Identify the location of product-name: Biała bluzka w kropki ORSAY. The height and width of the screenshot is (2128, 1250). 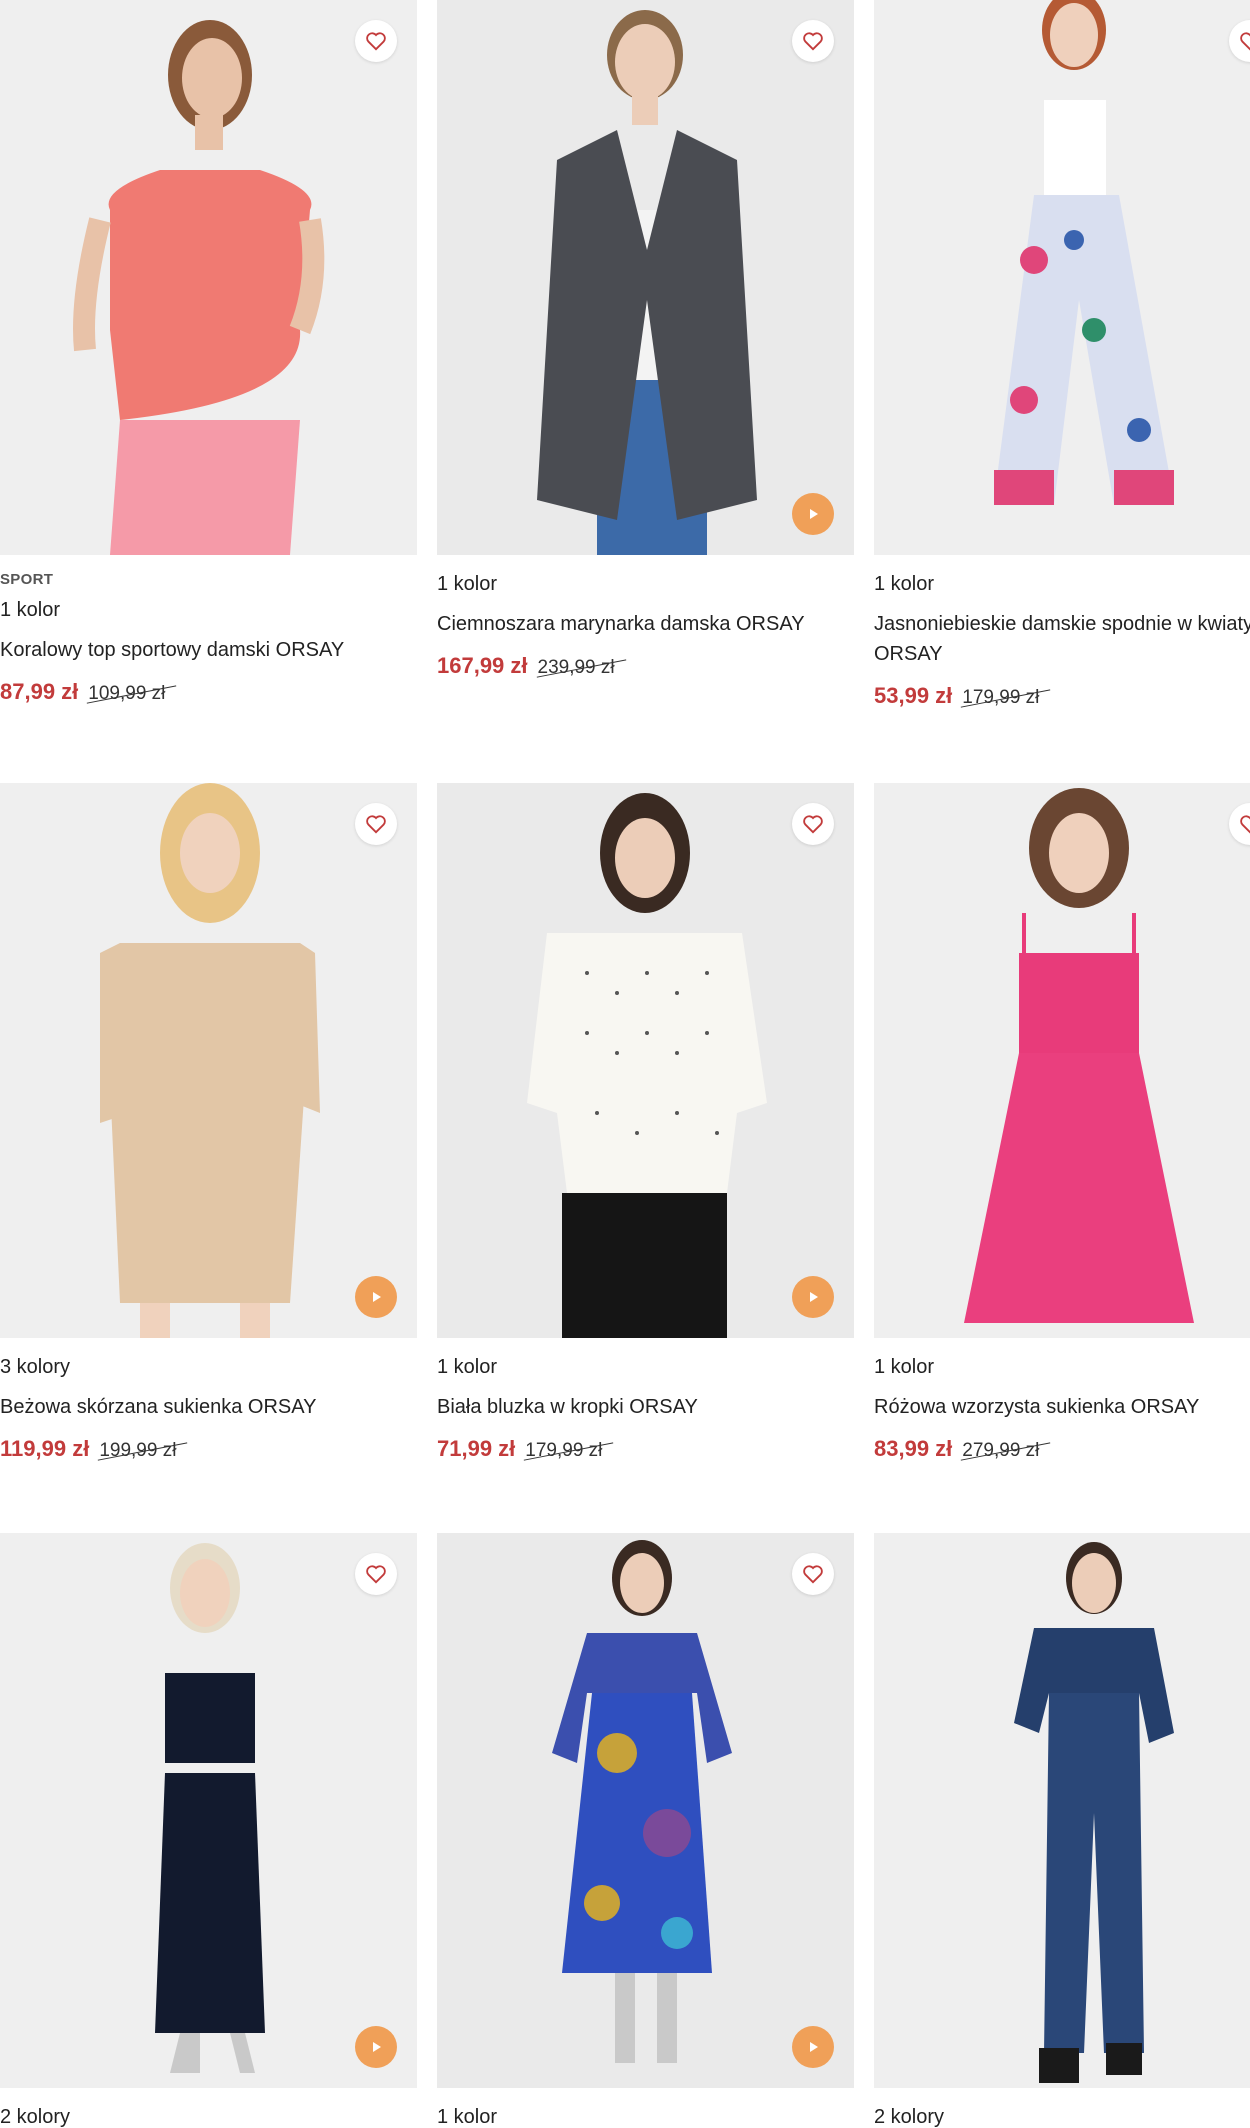
(645, 1407).